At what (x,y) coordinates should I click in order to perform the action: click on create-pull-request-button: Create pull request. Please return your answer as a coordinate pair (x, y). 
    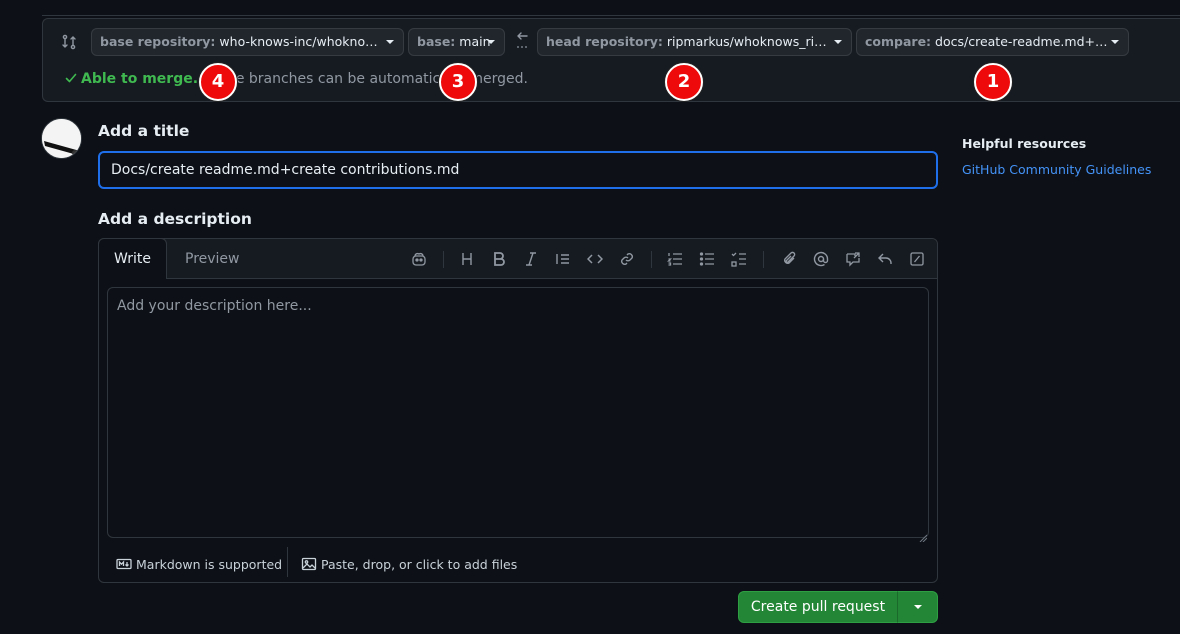
    Looking at the image, I should click on (818, 607).